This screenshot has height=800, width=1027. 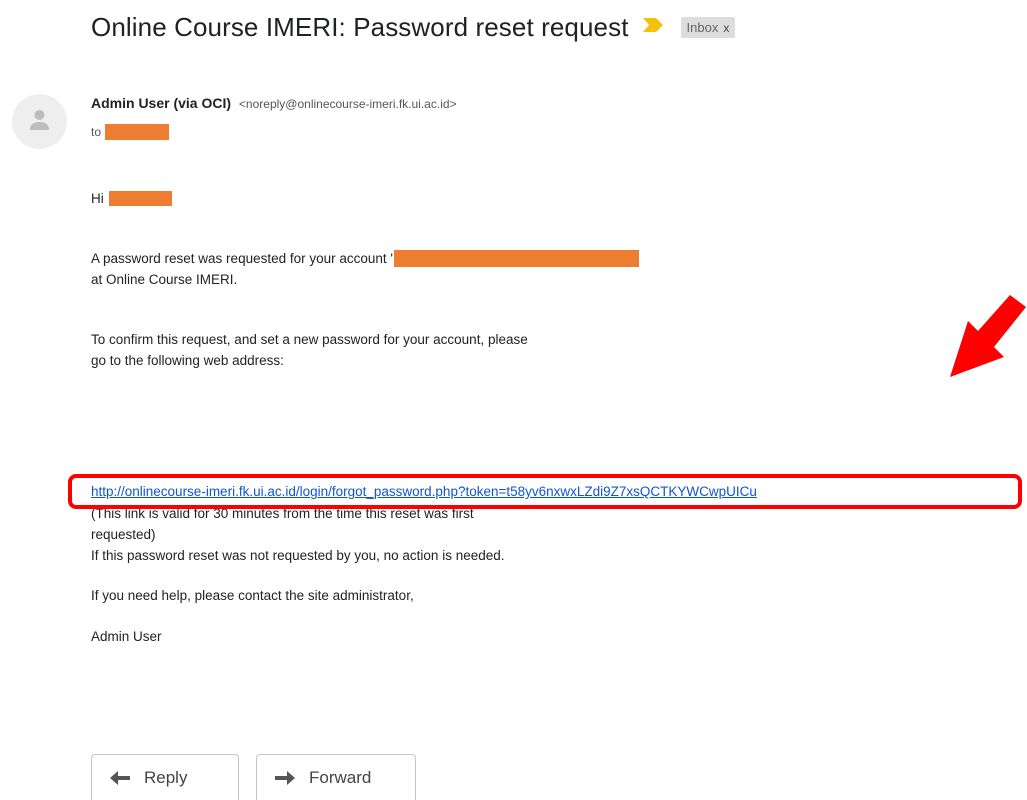 I want to click on default-user-icon, so click(x=39, y=120).